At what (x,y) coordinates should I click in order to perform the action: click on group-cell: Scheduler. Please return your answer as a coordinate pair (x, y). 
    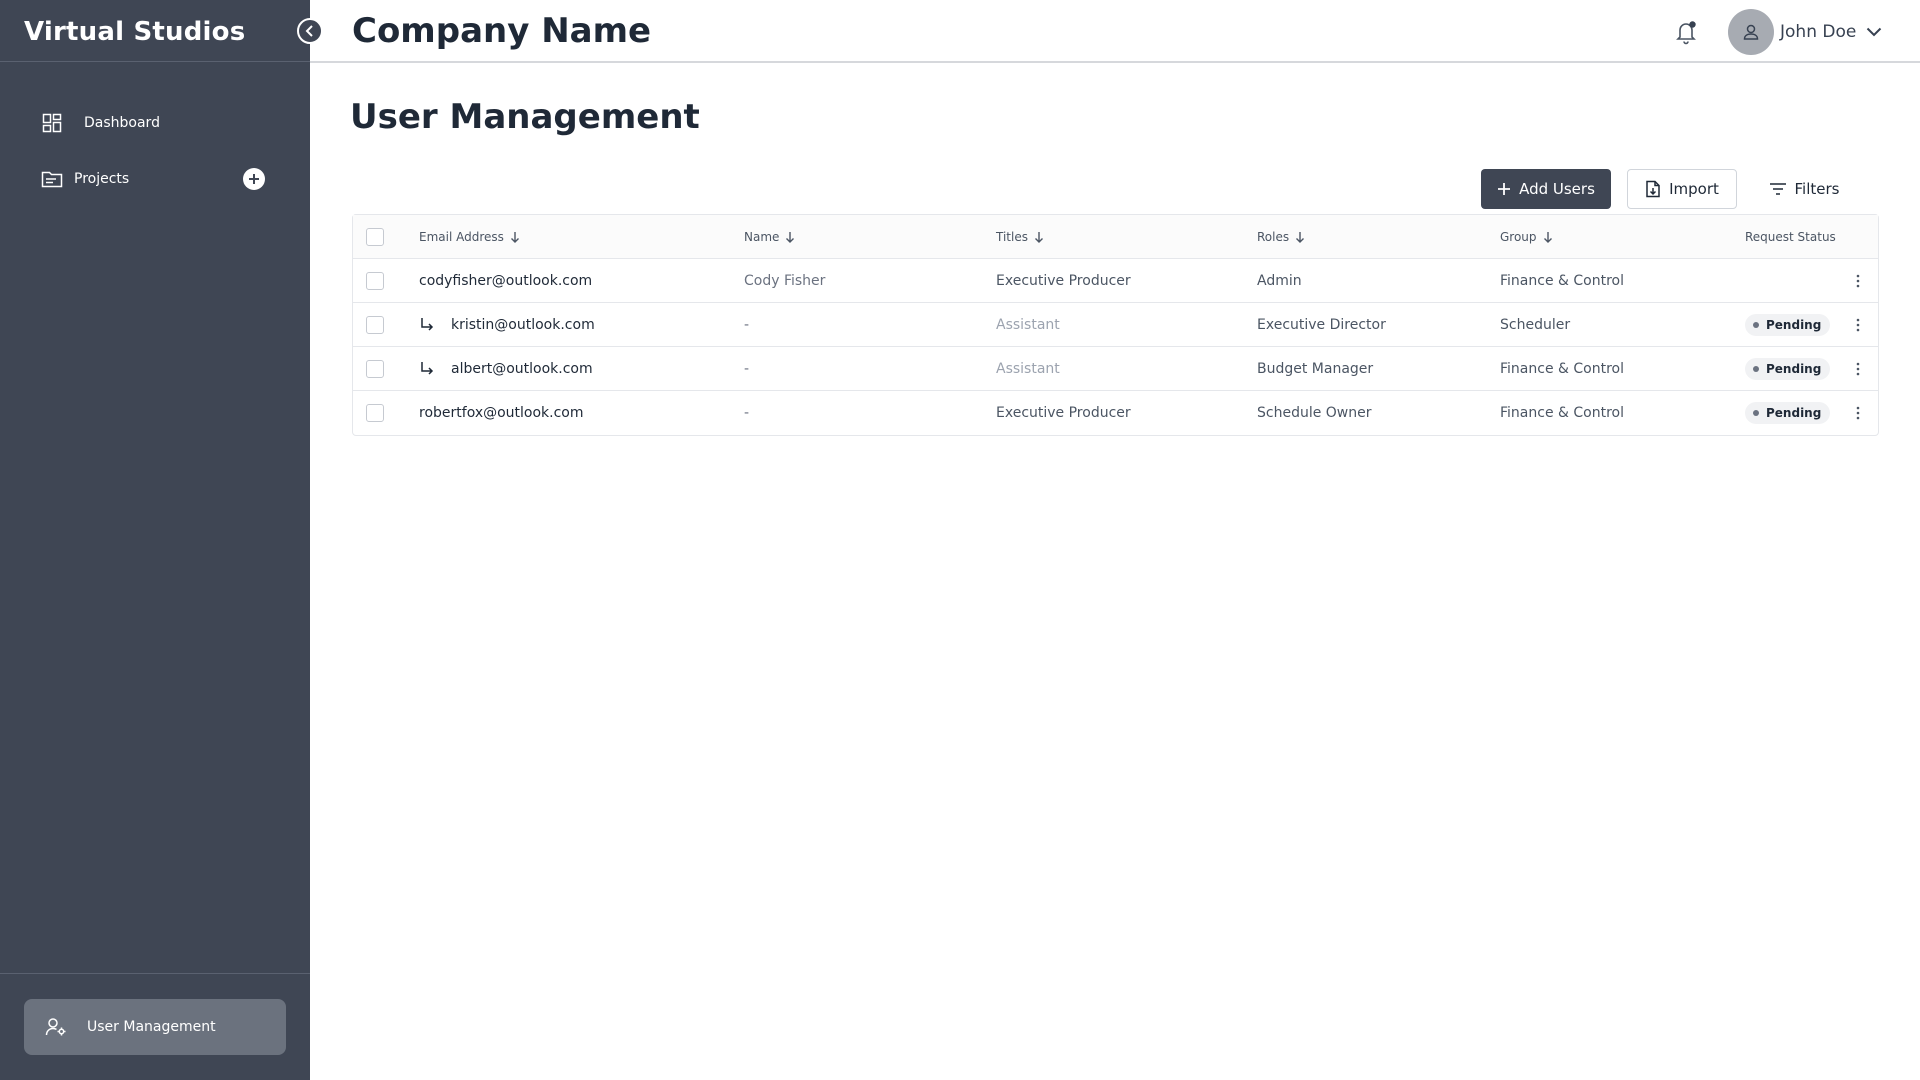
    Looking at the image, I should click on (1535, 325).